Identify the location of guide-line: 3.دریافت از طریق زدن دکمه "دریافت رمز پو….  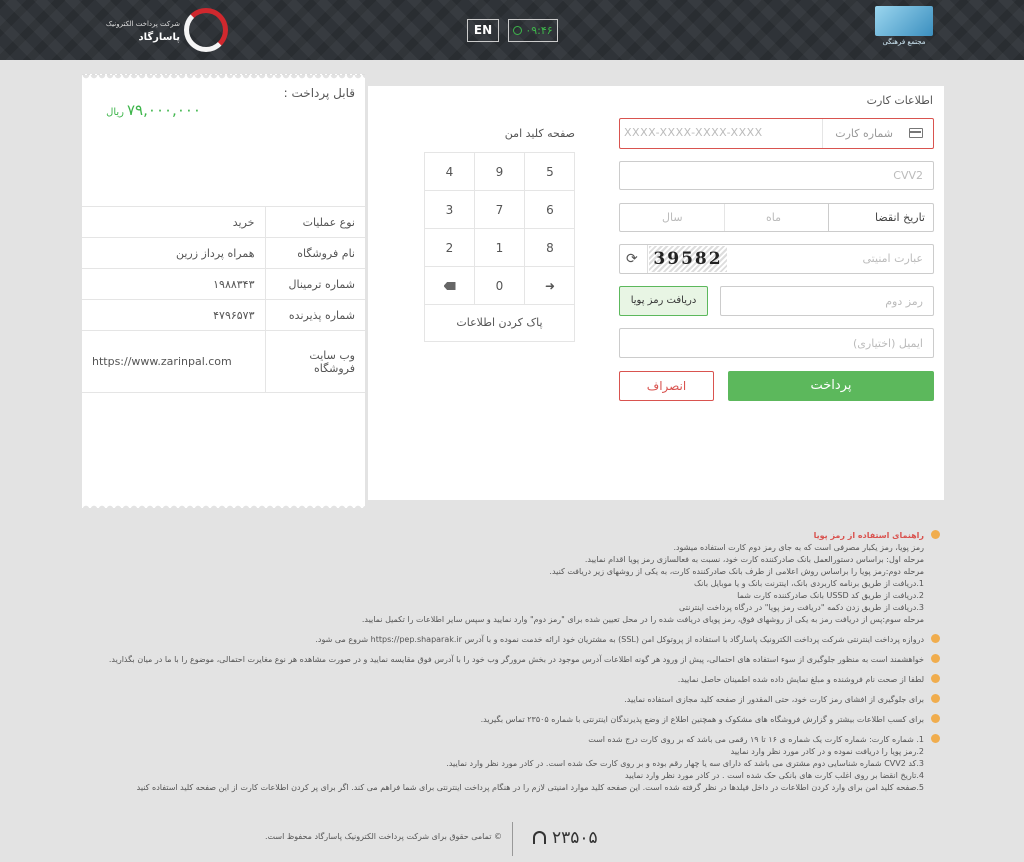
(801, 607).